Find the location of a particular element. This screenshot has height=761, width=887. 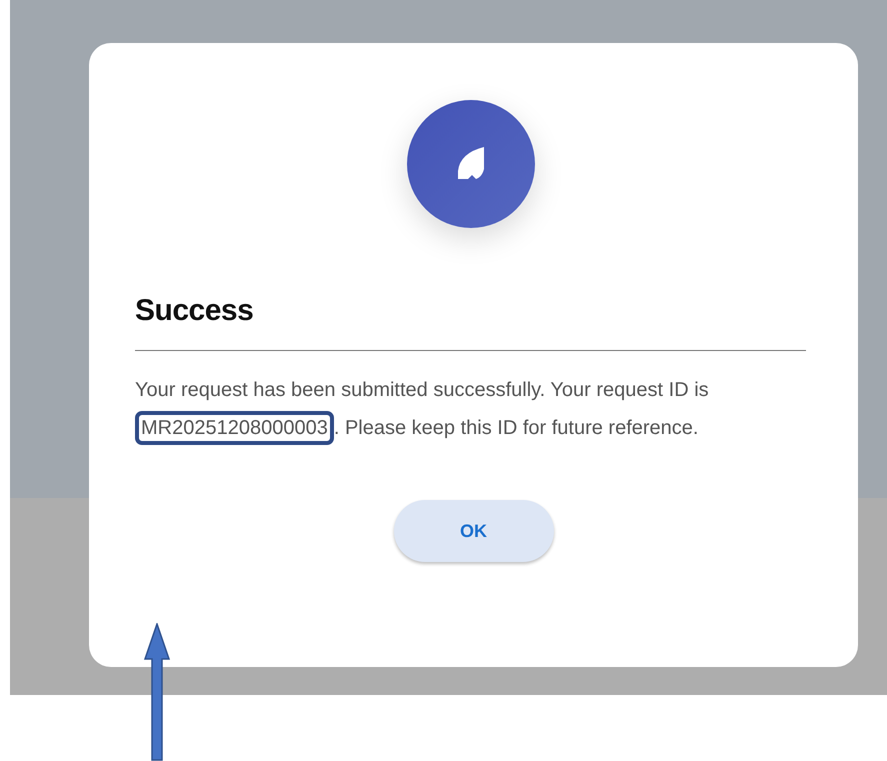

ok-button: OK is located at coordinates (474, 531).